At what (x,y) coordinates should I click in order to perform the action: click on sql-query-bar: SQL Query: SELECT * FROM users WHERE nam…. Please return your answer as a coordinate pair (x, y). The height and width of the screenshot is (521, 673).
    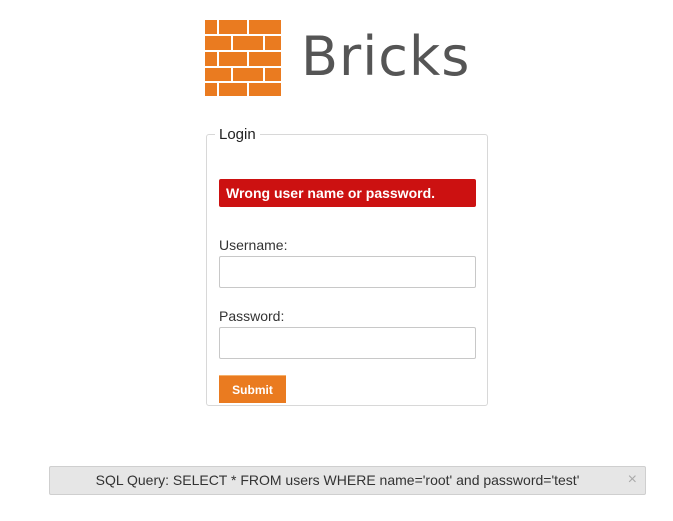
    Looking at the image, I should click on (347, 480).